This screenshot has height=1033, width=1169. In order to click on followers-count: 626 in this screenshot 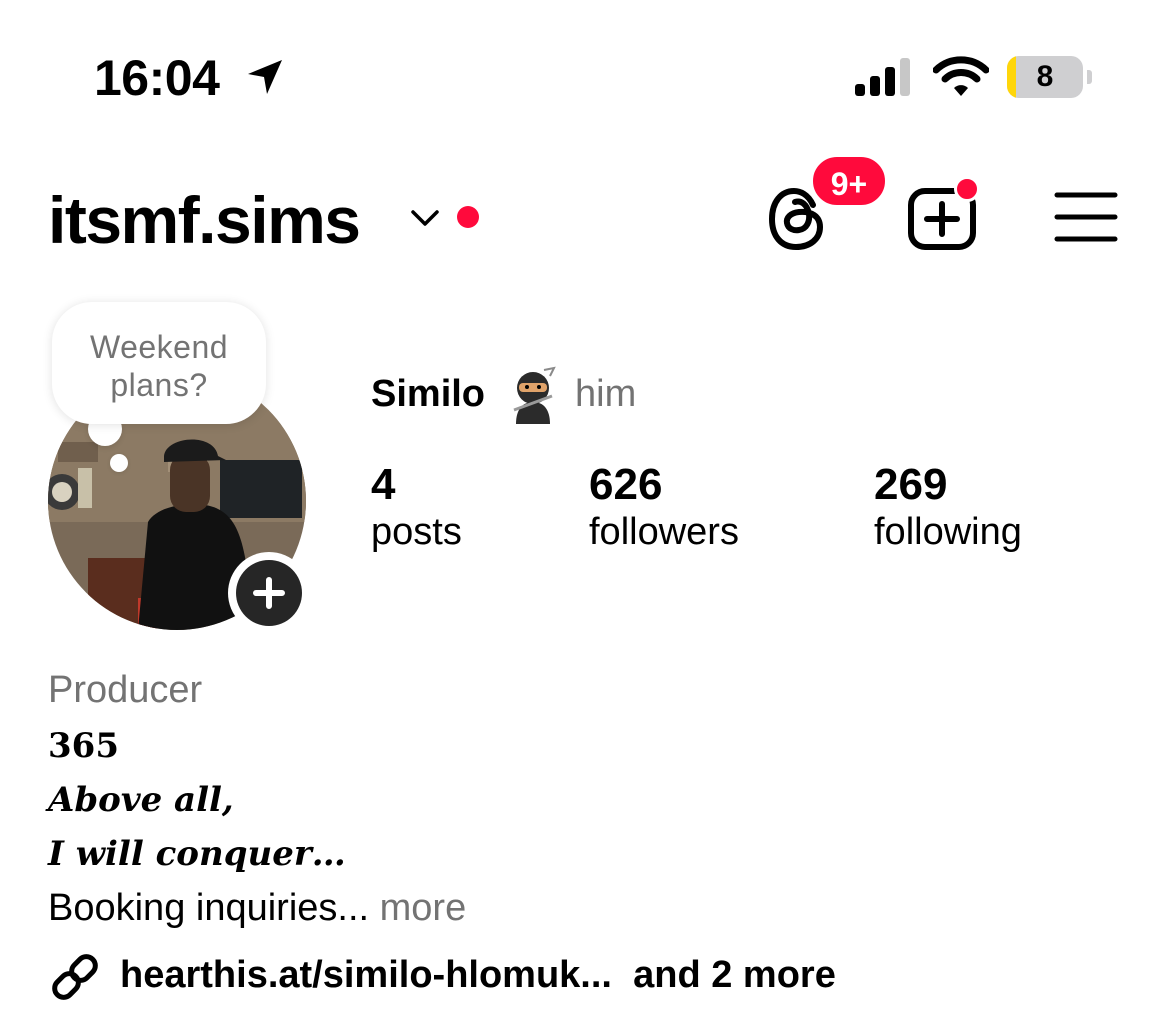, I will do `click(626, 484)`.